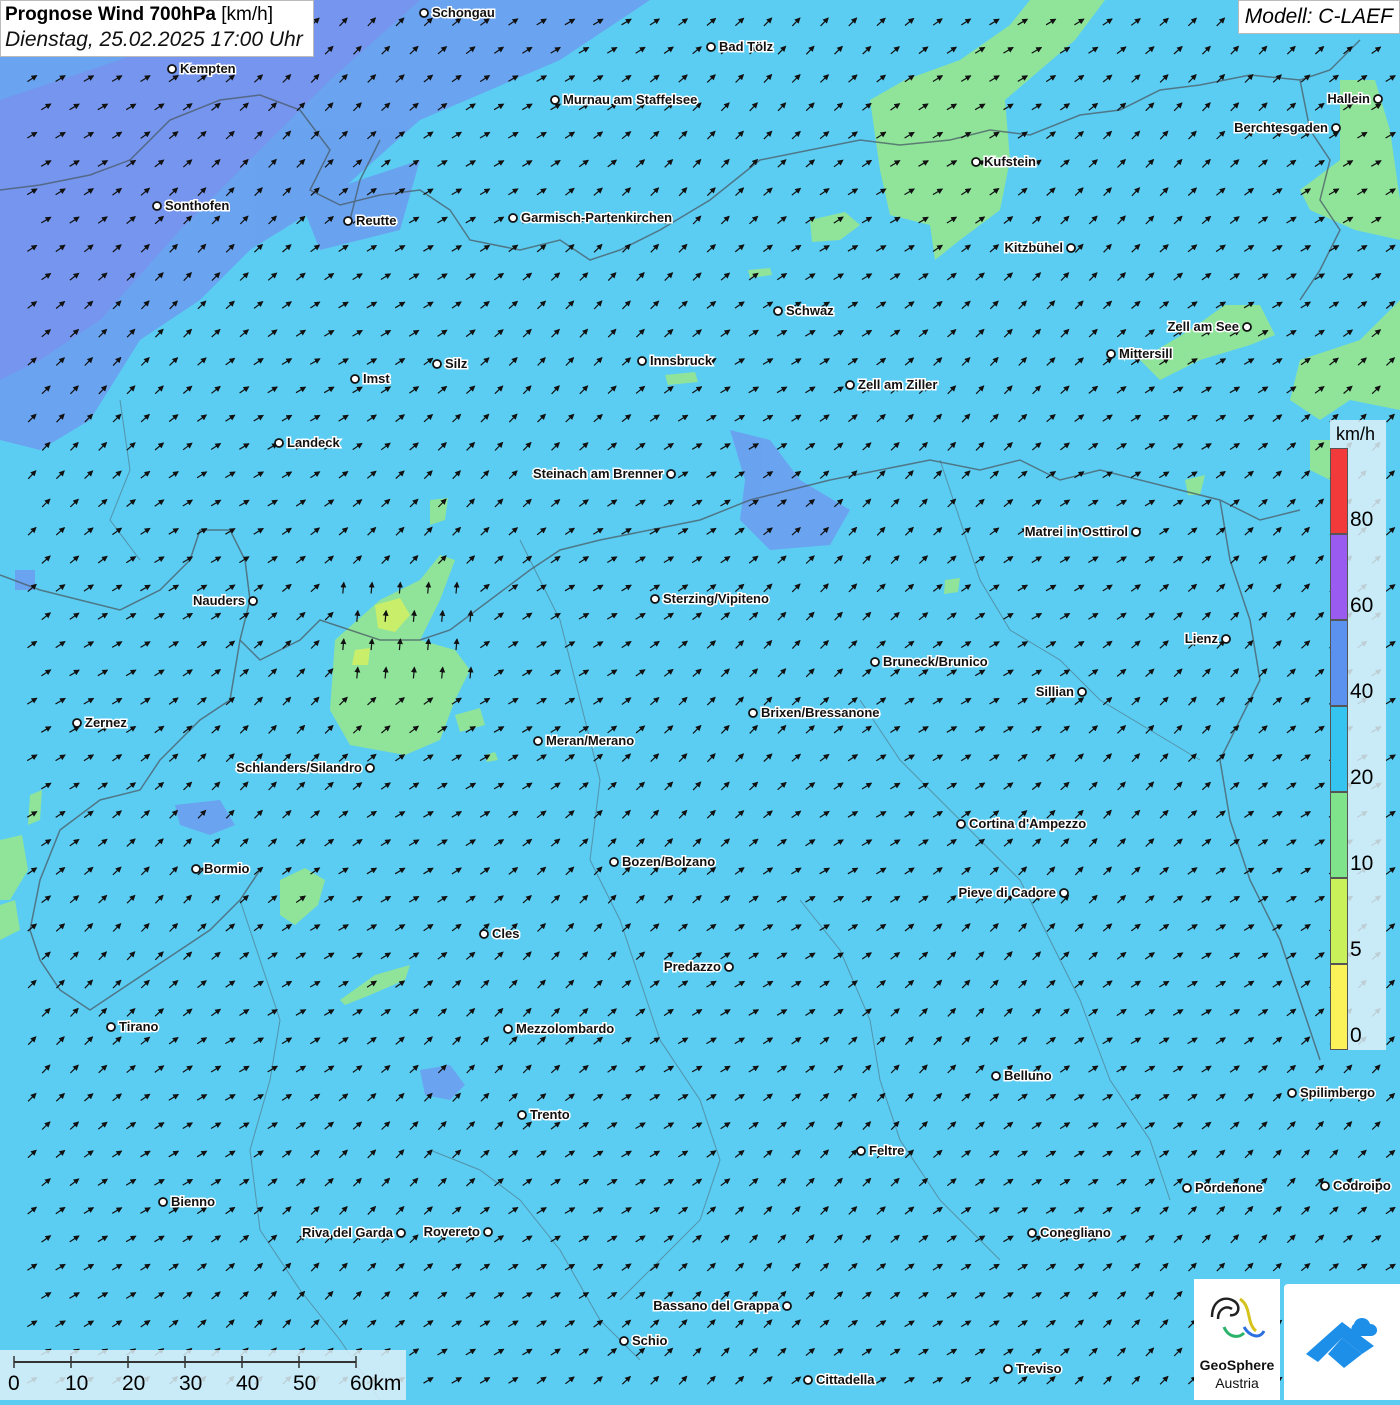  I want to click on geosphere-logo: GeoSphere Austria, so click(1237, 1339).